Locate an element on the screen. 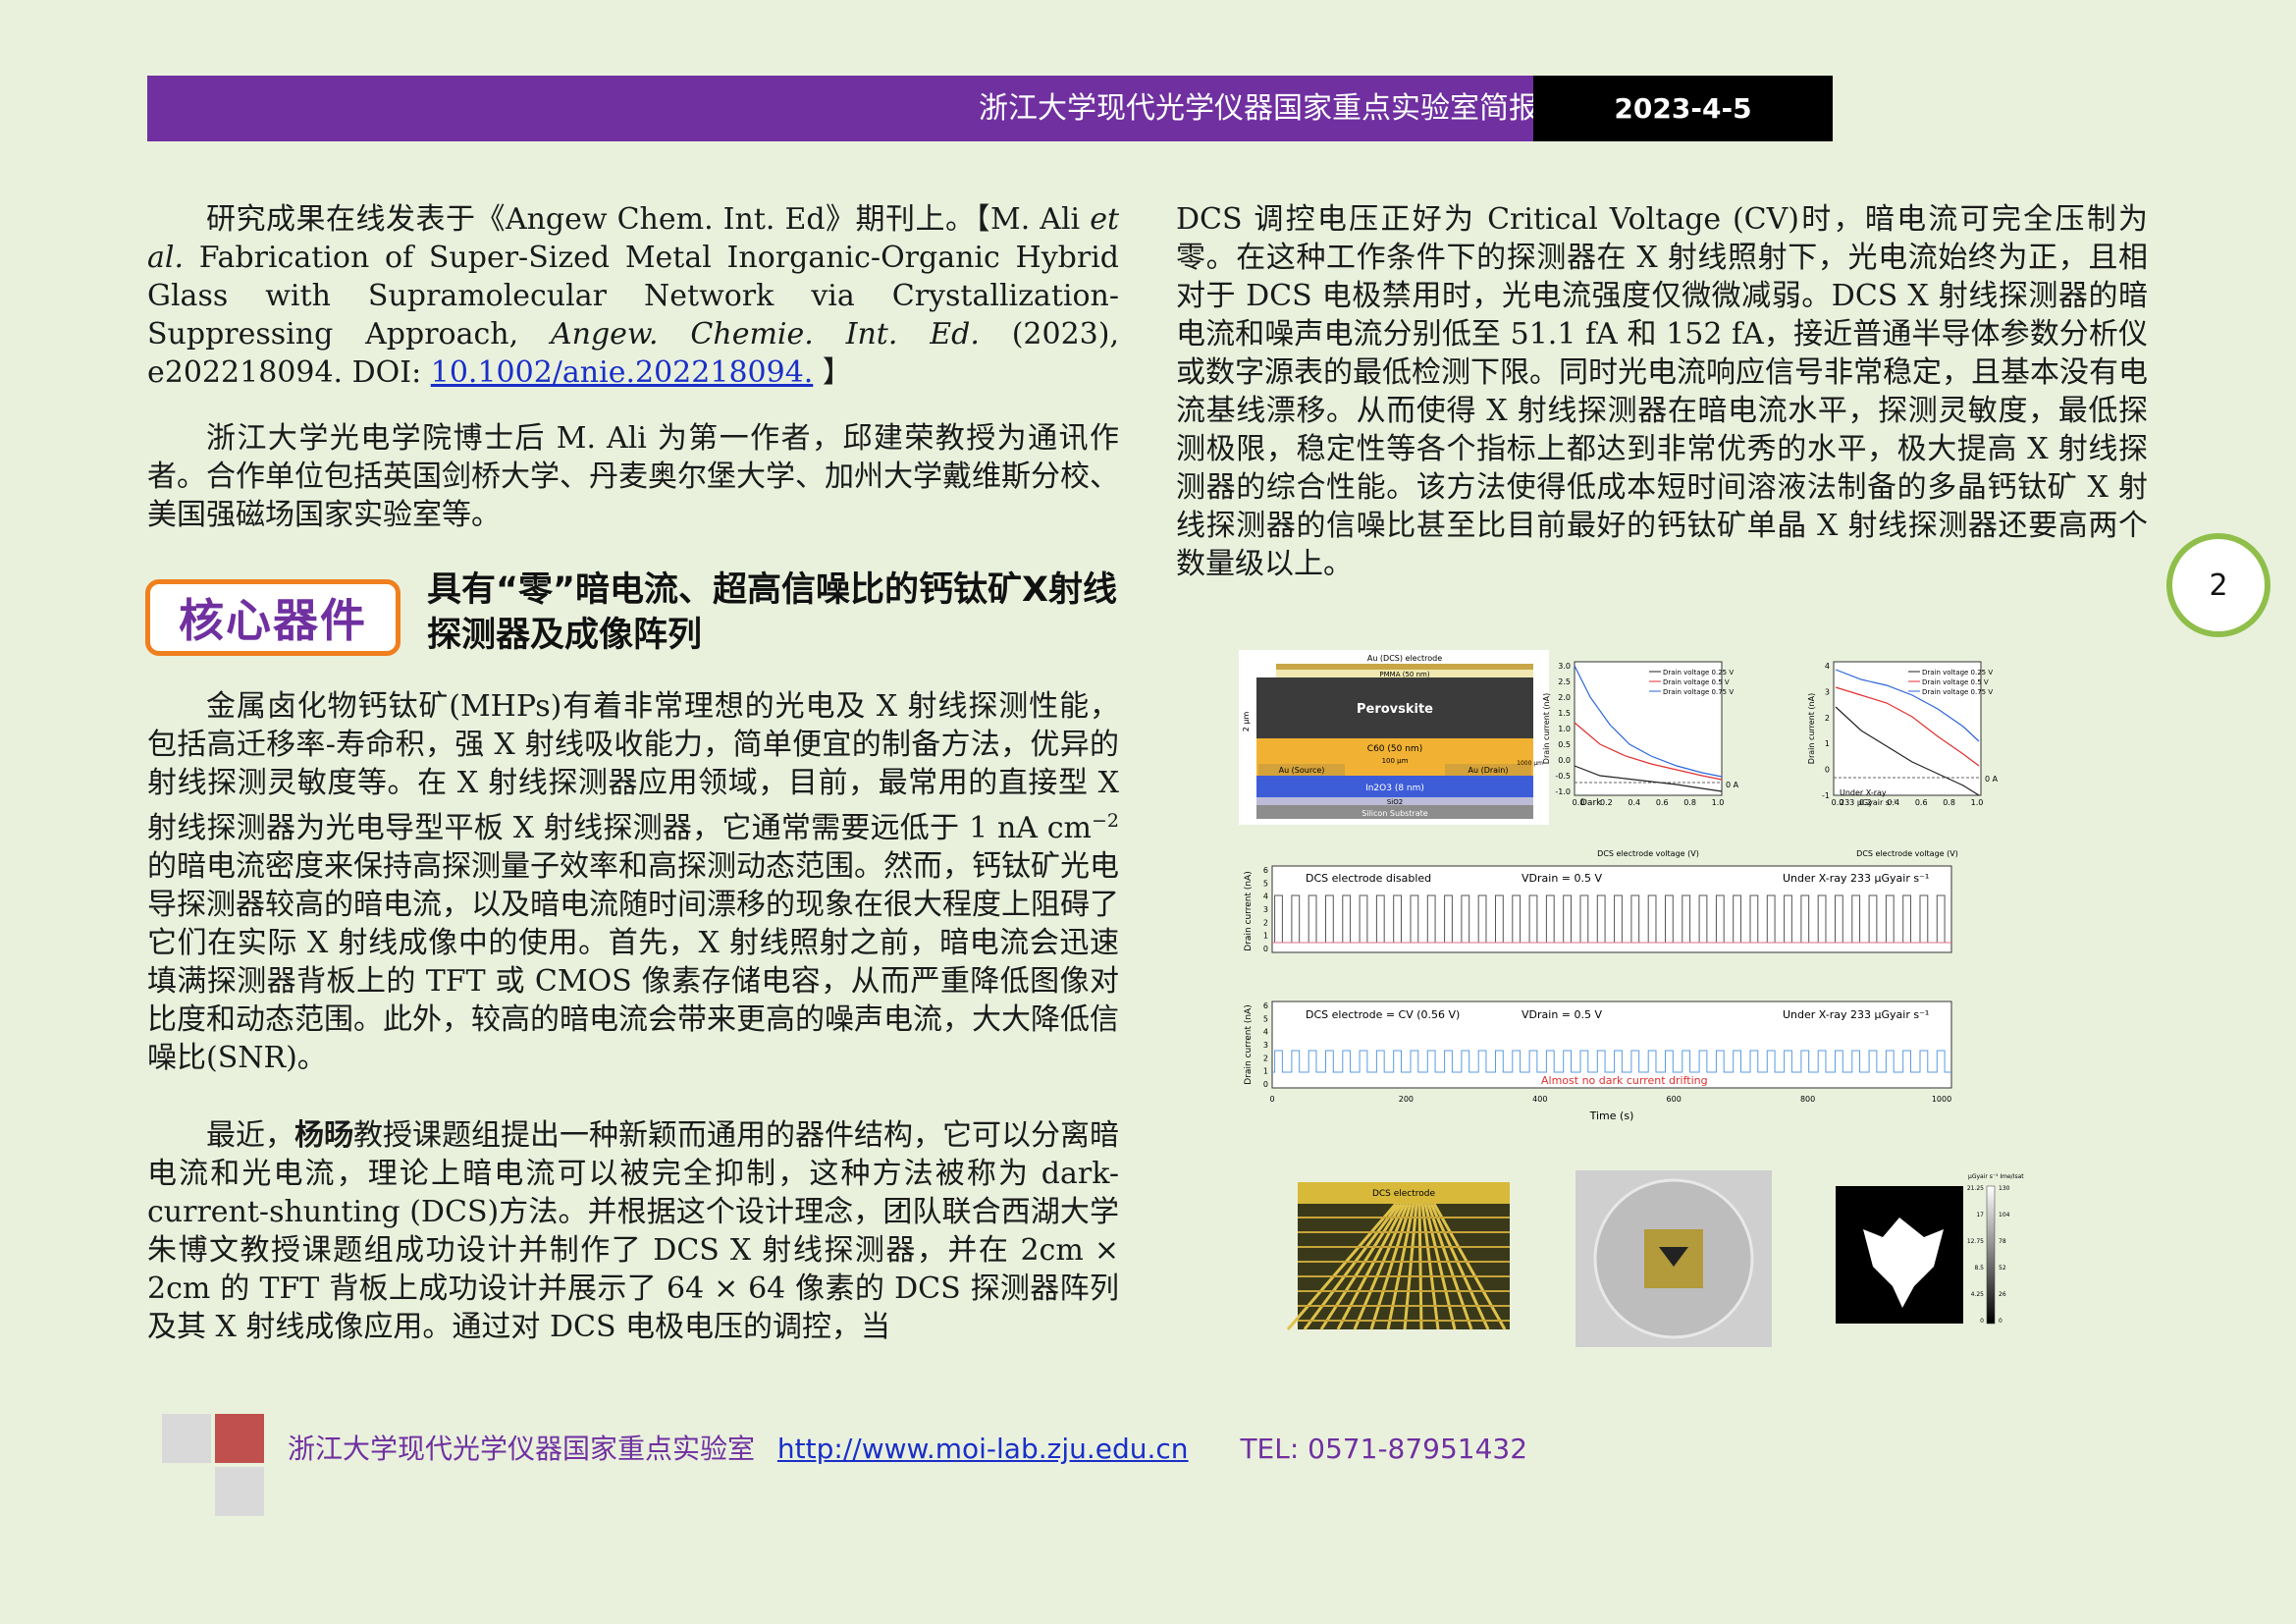 The height and width of the screenshot is (1624, 2296). y-tick-label: 0.5 is located at coordinates (1565, 744).